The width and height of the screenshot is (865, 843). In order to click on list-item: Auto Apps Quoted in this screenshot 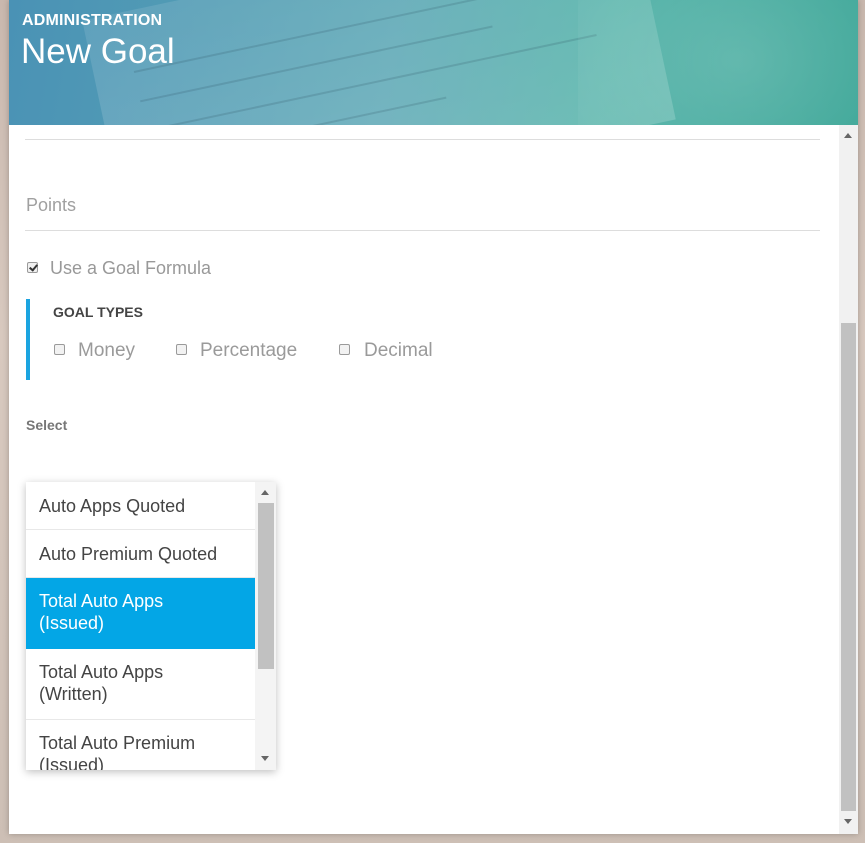, I will do `click(140, 506)`.